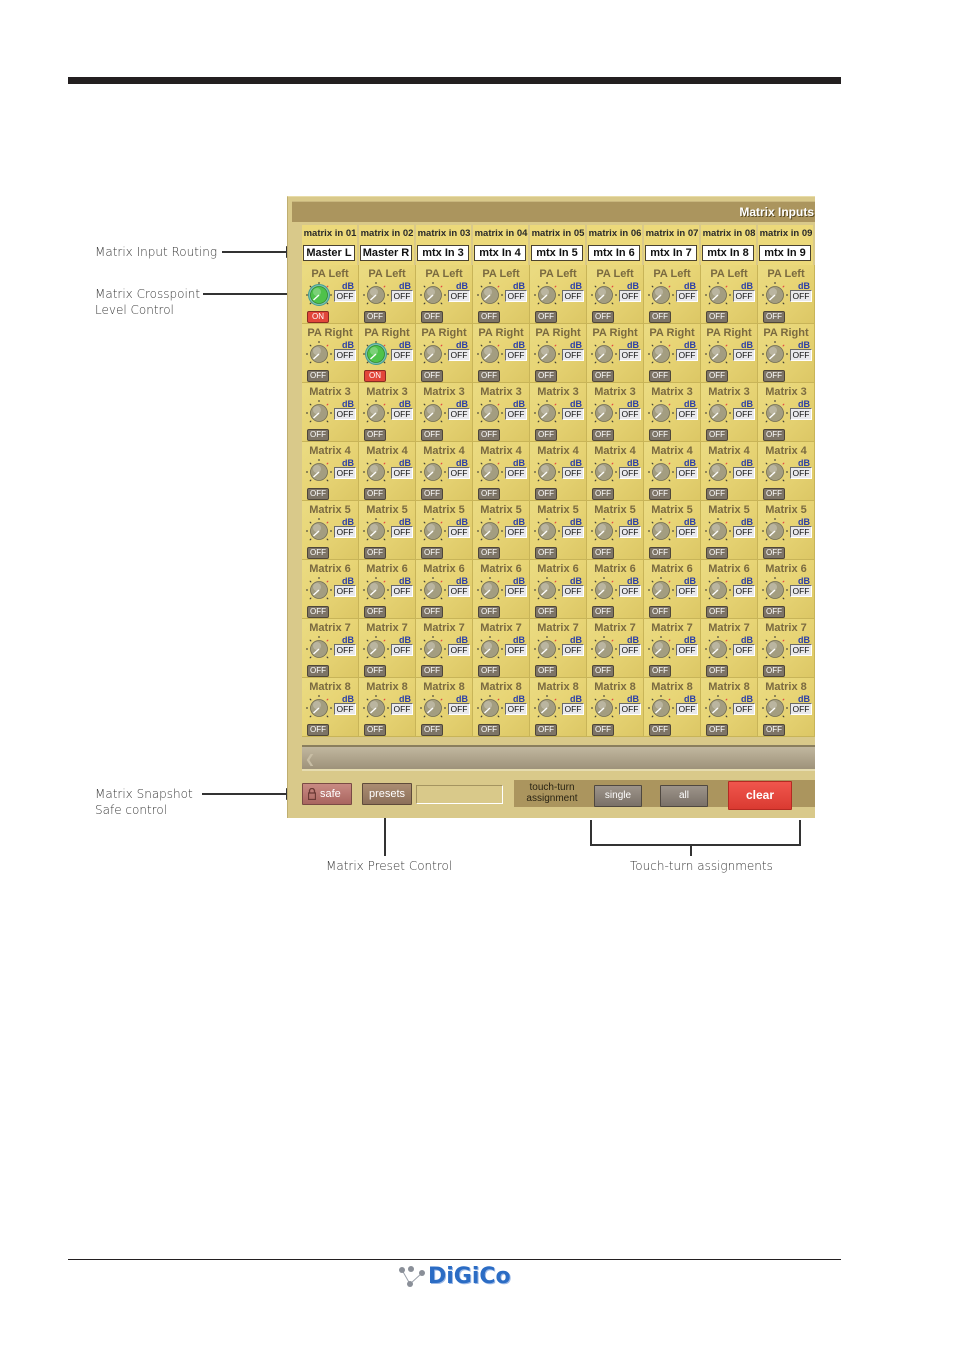 The image size is (954, 1351). What do you see at coordinates (558, 758) in the screenshot?
I see `horizontal-scrollbar: ❮` at bounding box center [558, 758].